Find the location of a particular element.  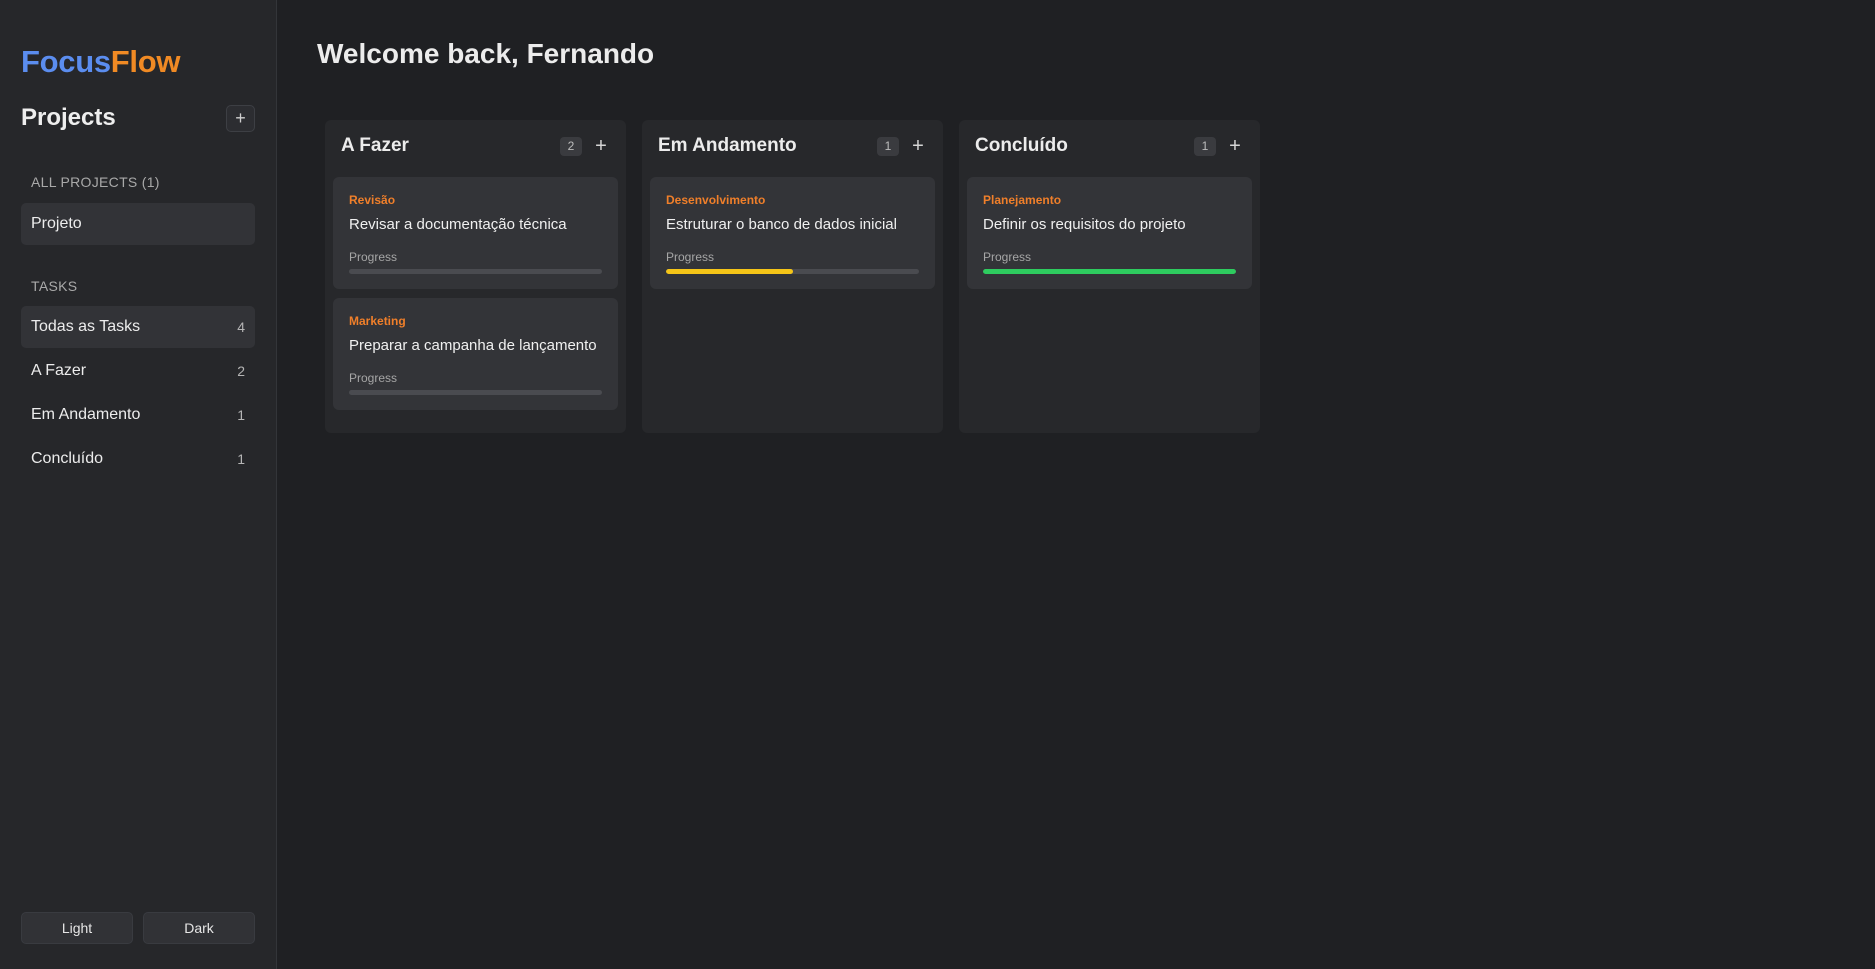

sidebar-item-todas-as-tasks: Todas as Tasks 4 is located at coordinates (138, 327).